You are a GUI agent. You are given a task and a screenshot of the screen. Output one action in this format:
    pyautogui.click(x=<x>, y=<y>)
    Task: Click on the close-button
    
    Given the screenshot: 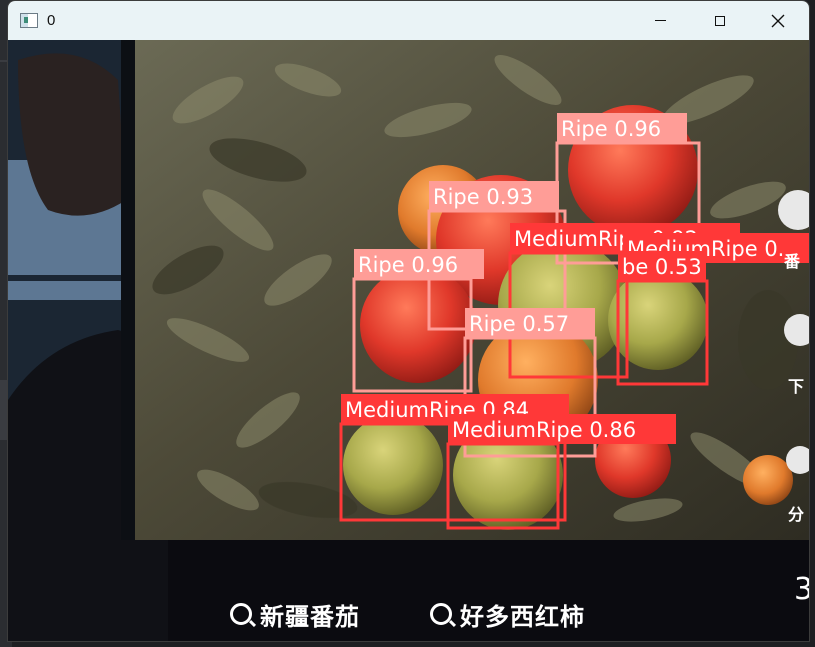 What is the action you would take?
    pyautogui.click(x=778, y=20)
    